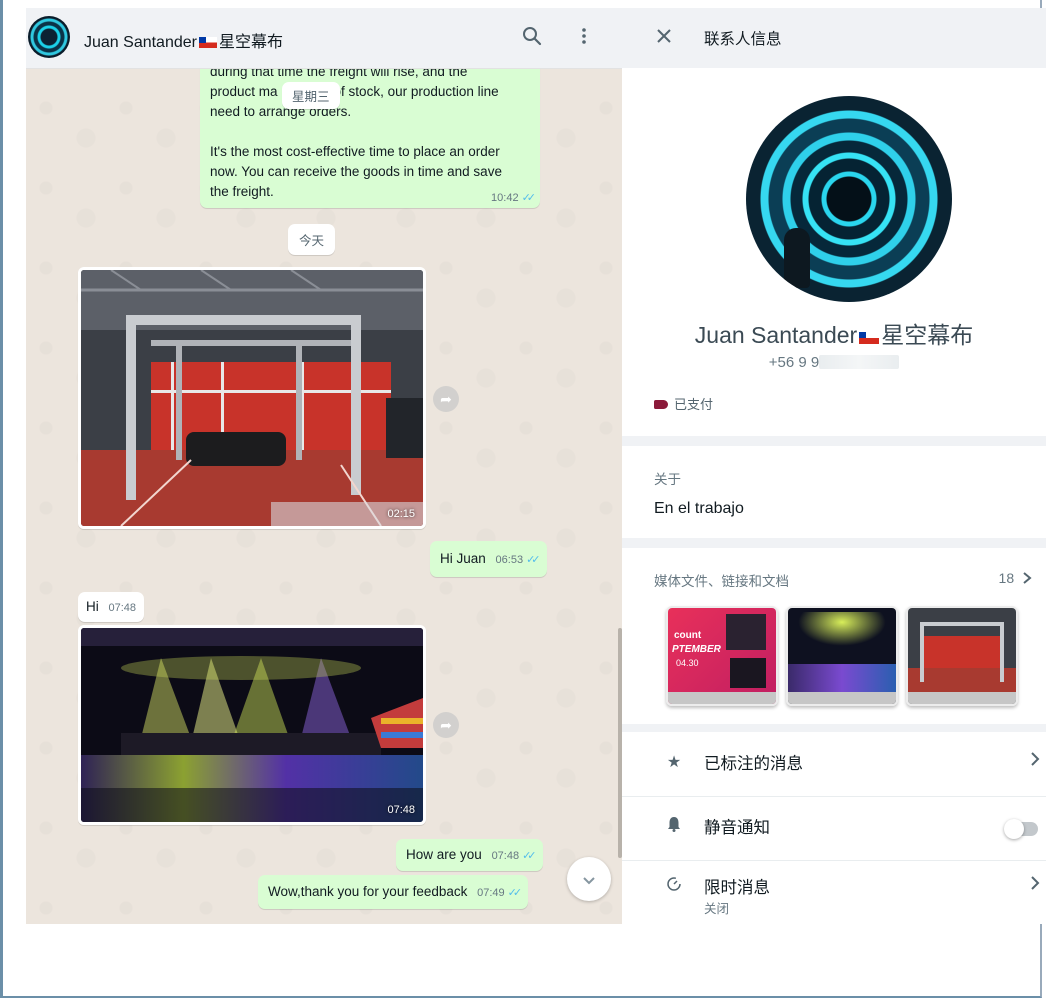 Image resolution: width=1046 pixels, height=1002 pixels. Describe the element at coordinates (674, 886) in the screenshot. I see `timer-icon` at that location.